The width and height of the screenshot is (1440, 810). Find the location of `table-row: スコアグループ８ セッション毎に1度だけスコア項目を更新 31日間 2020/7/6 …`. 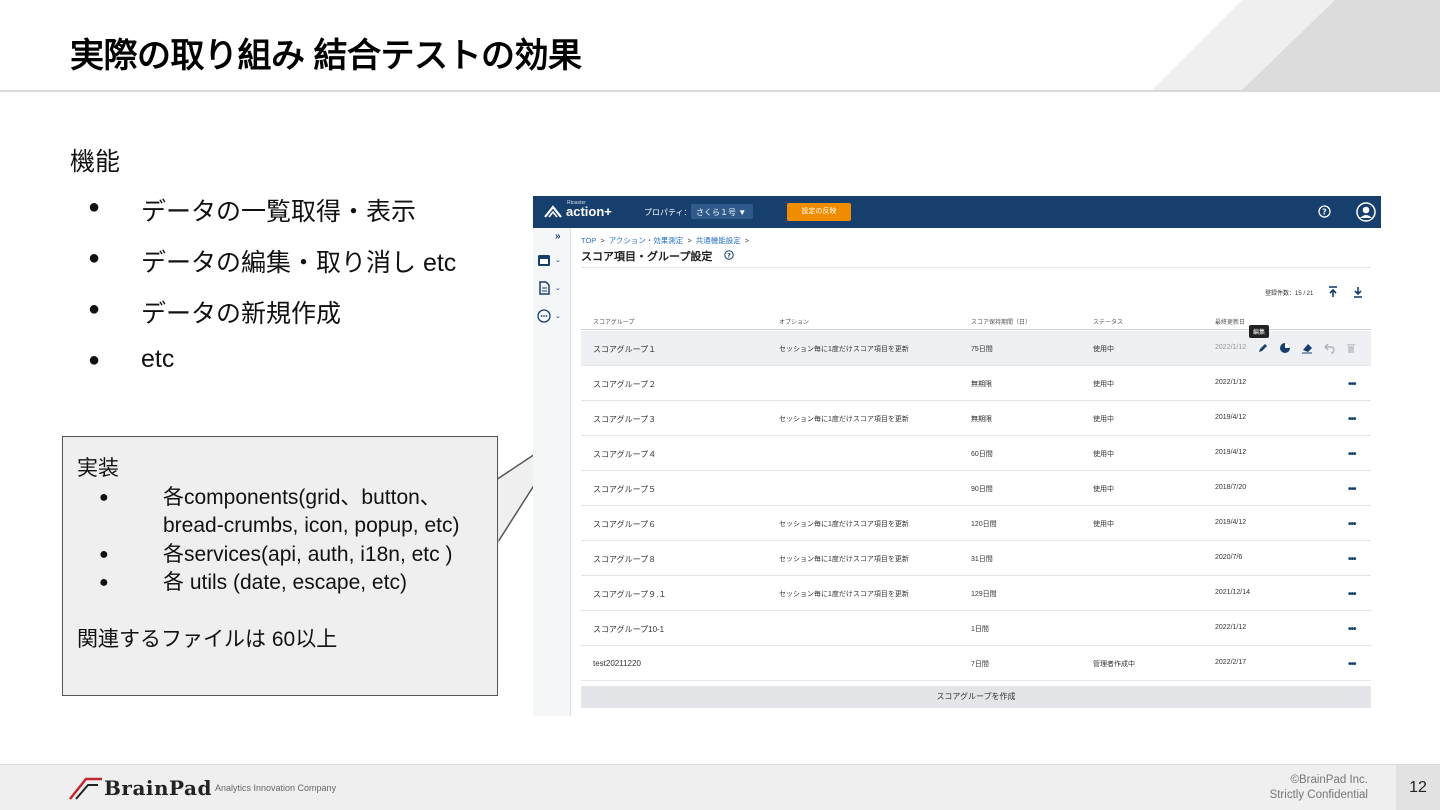

table-row: スコアグループ８ セッション毎に1度だけスコア項目を更新 31日間 2020/7/6 … is located at coordinates (976, 558).